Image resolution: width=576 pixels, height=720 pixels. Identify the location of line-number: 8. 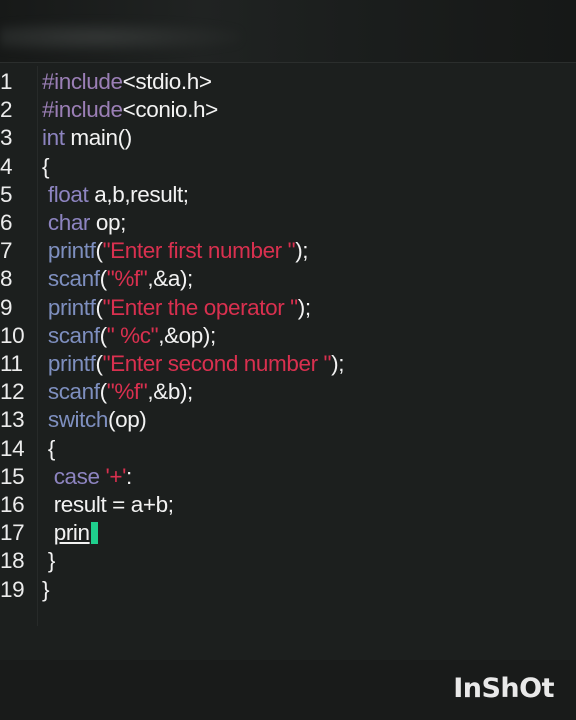
(6, 279).